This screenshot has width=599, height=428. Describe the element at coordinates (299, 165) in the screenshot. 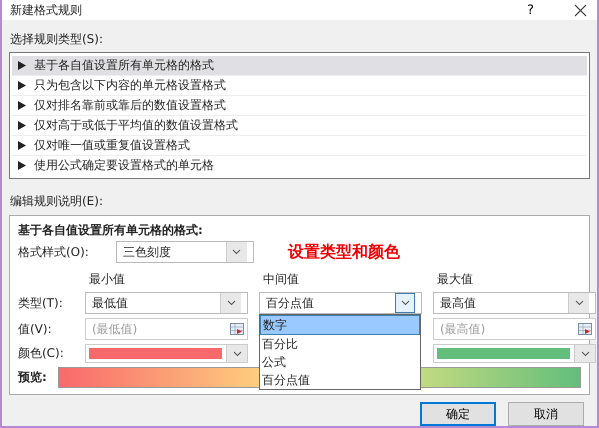

I see `rule-type-item: 使用公式确定要设置格式的单元格` at that location.